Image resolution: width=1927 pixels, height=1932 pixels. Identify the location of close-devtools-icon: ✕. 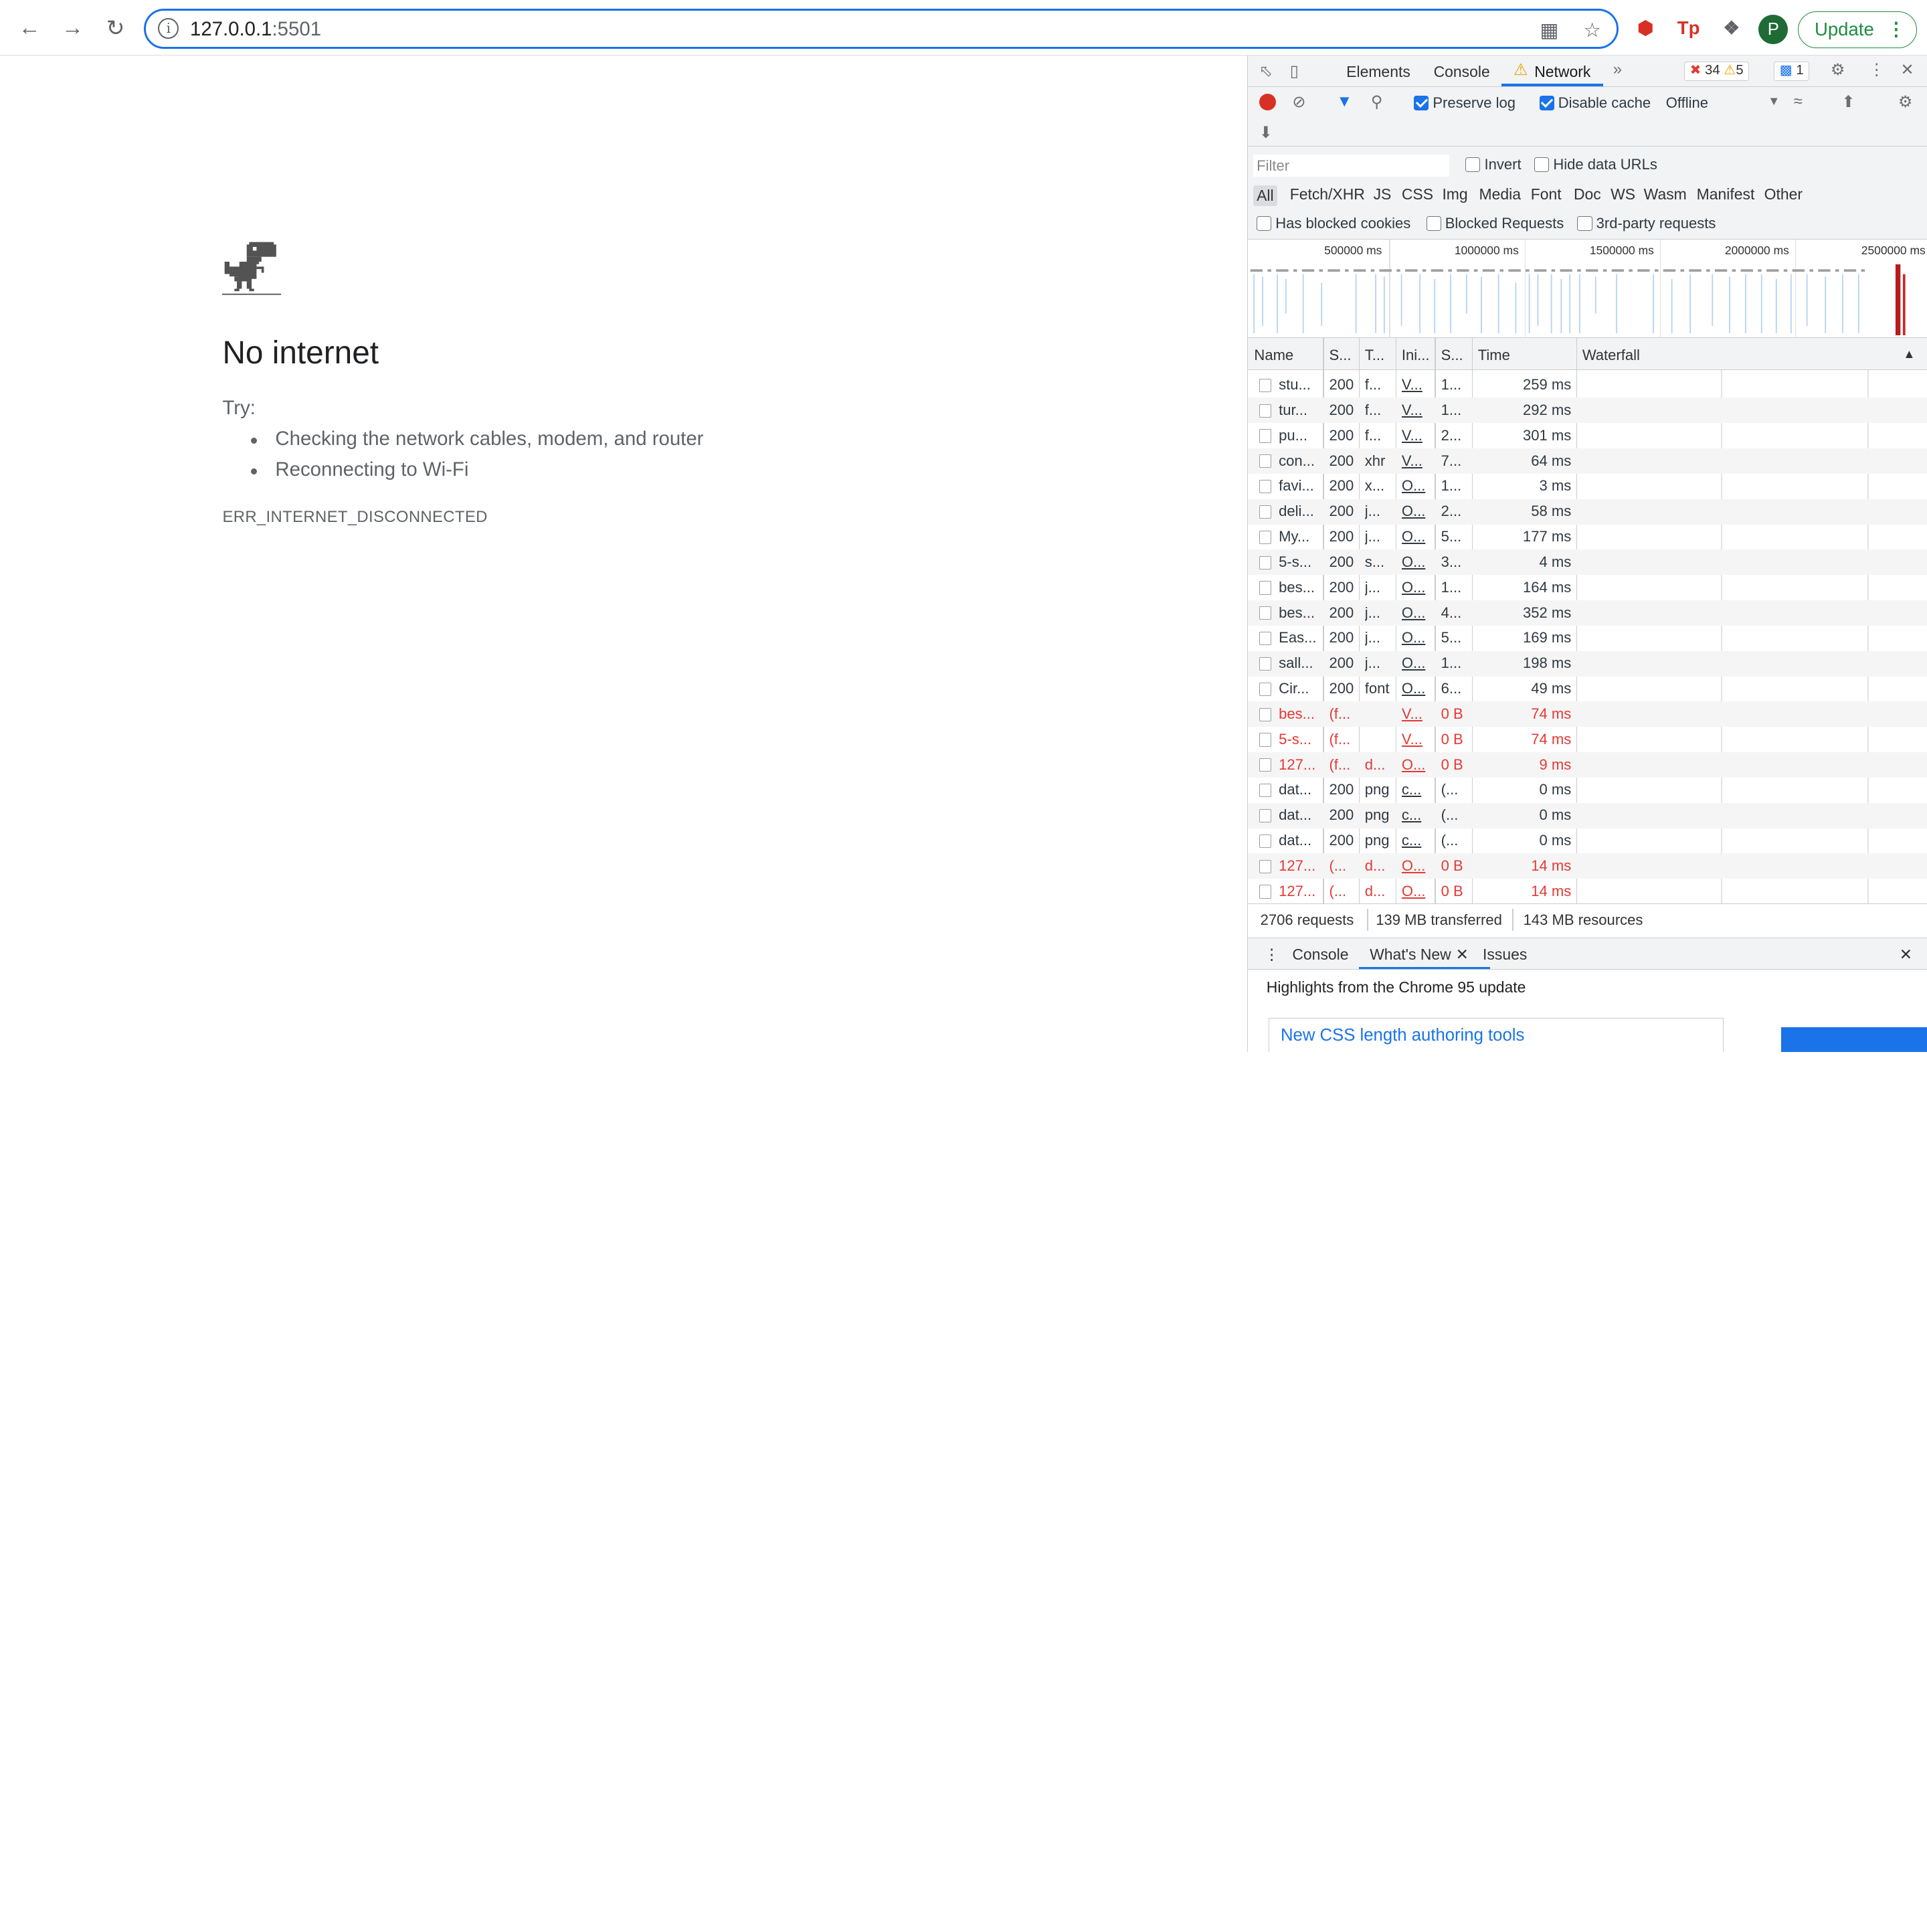
(1908, 70).